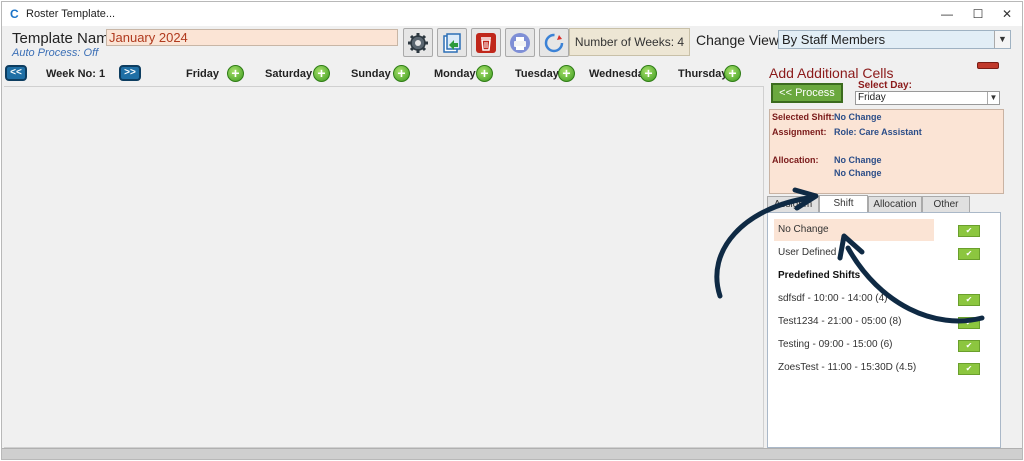 The width and height of the screenshot is (1024, 461). What do you see at coordinates (732, 73) in the screenshot?
I see `add-thursday-plus-icon: +` at bounding box center [732, 73].